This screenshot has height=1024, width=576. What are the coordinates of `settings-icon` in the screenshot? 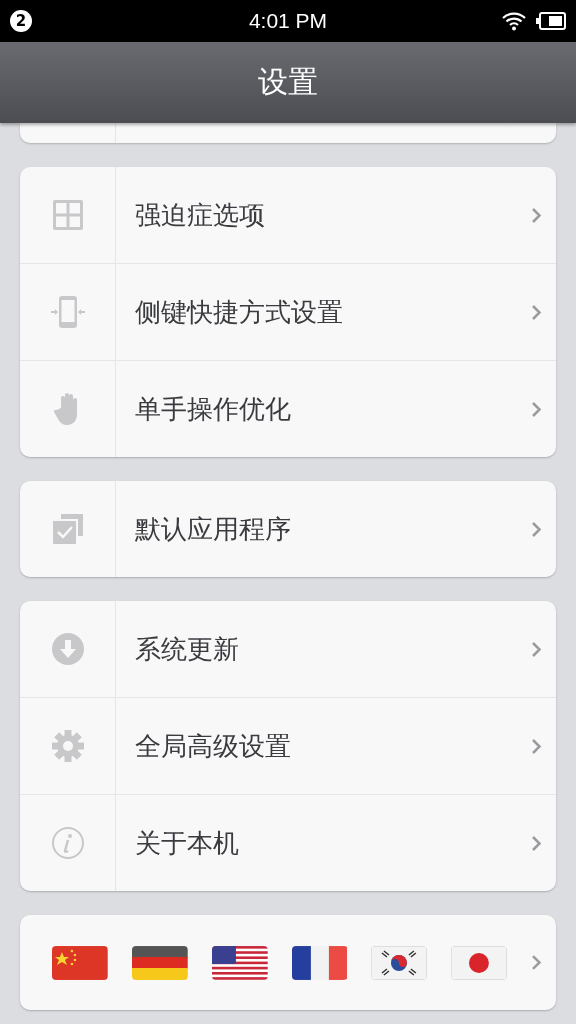 It's located at (67, 746).